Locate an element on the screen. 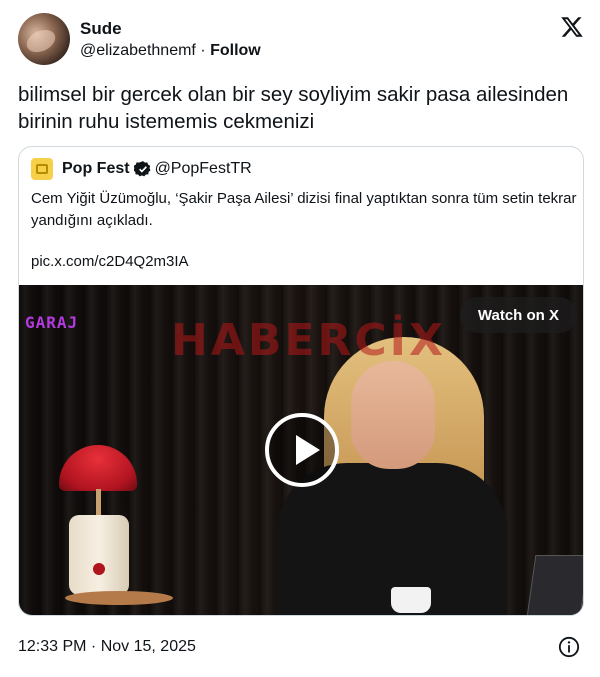 This screenshot has width=600, height=677. channel-logo: GARAJ is located at coordinates (52, 322).